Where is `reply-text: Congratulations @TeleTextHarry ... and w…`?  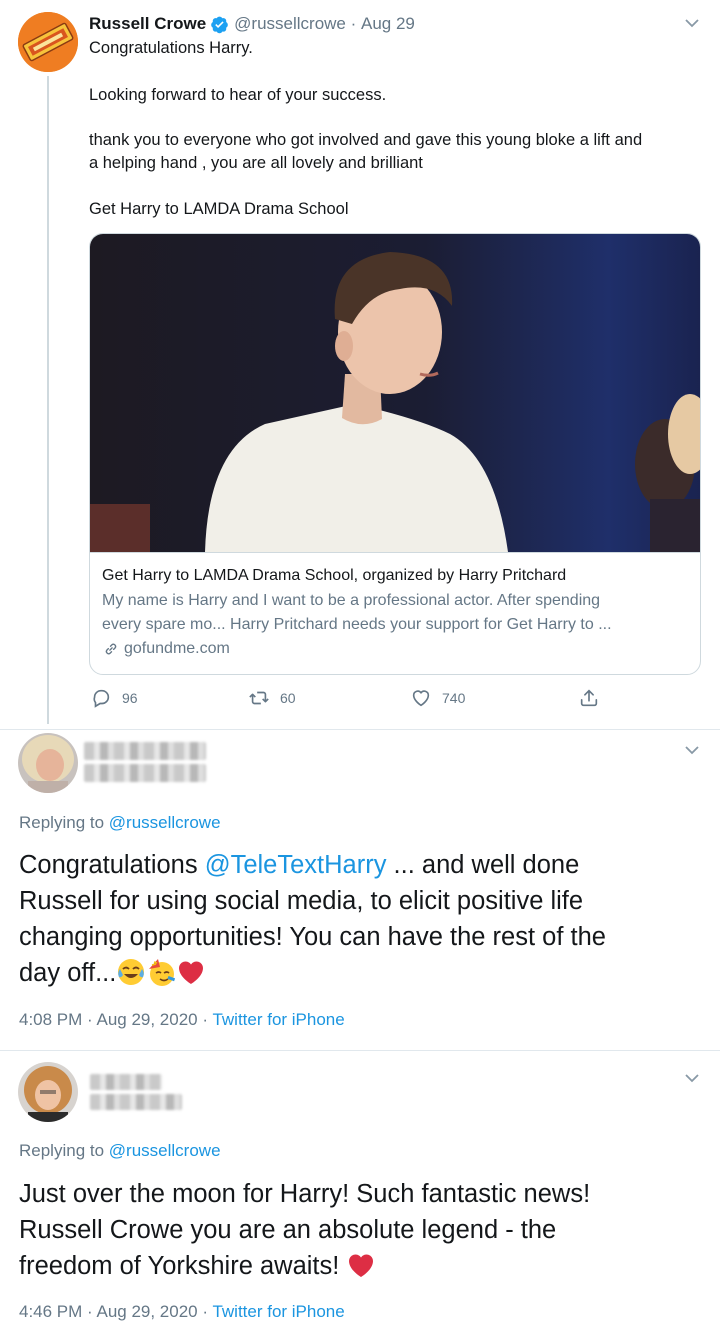
reply-text: Congratulations @TeleTextHarry ... and w… is located at coordinates (364, 919).